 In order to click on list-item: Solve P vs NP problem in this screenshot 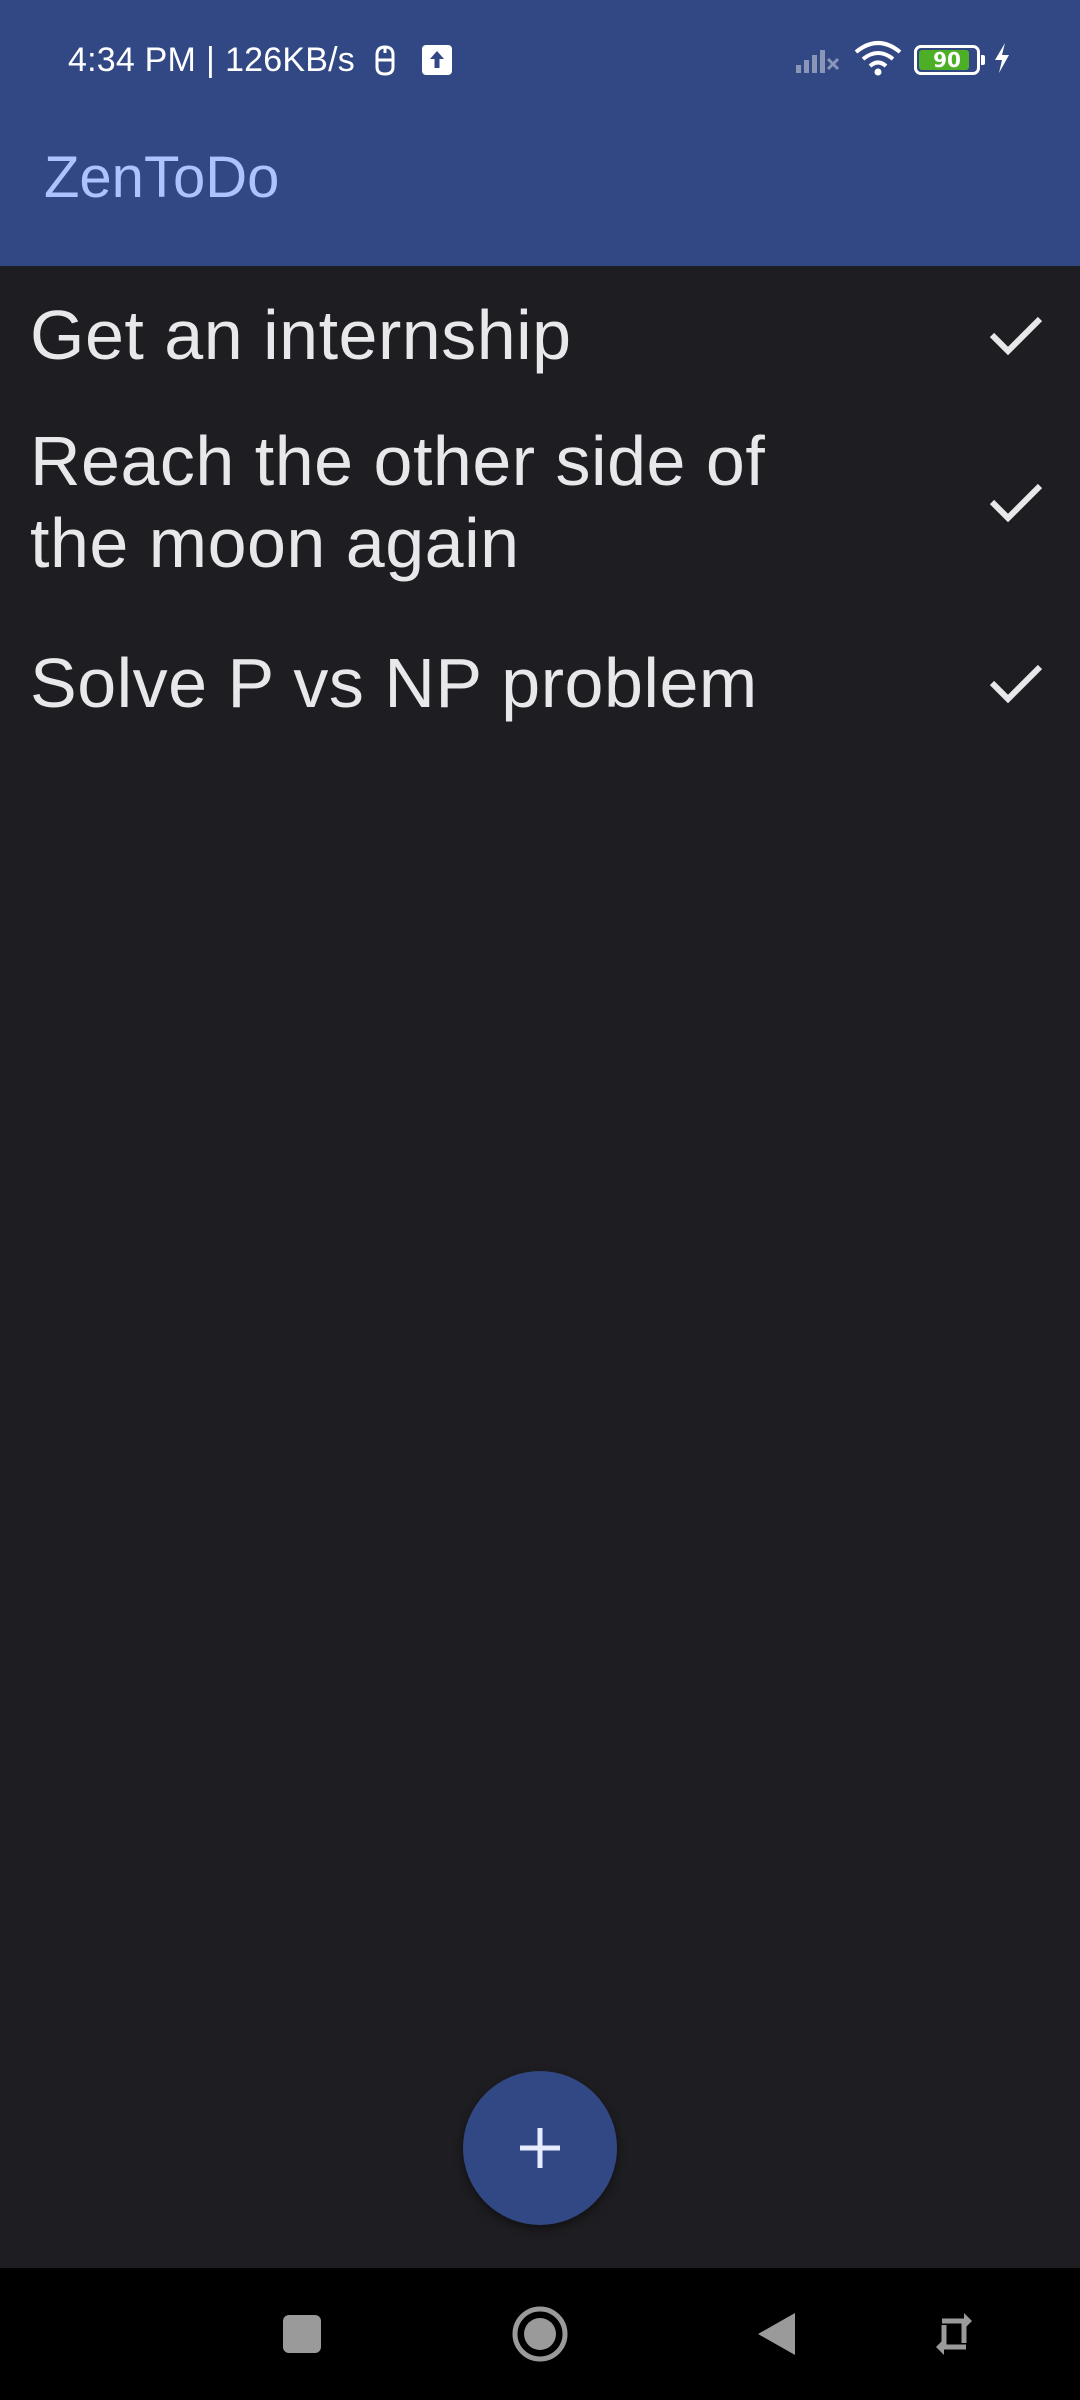, I will do `click(540, 683)`.